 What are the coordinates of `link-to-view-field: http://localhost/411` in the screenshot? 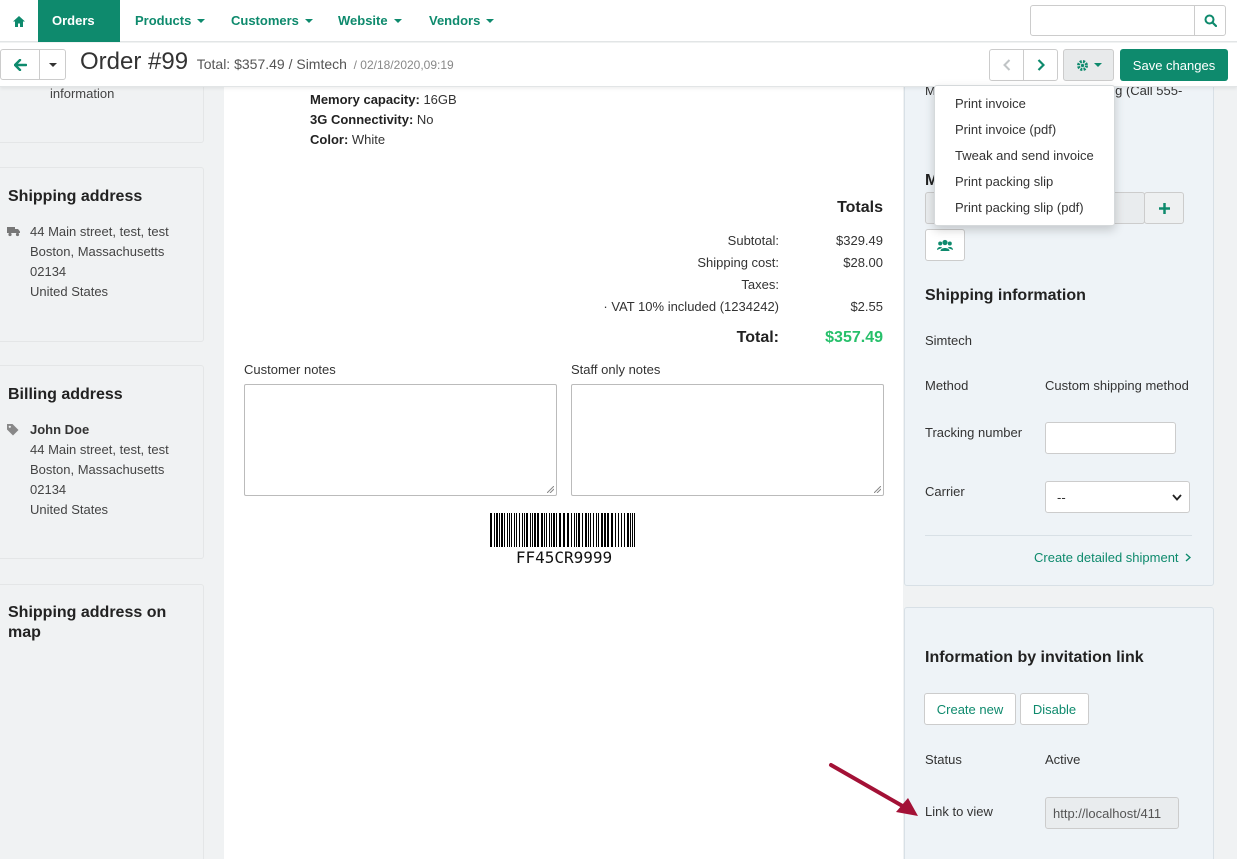 It's located at (1112, 813).